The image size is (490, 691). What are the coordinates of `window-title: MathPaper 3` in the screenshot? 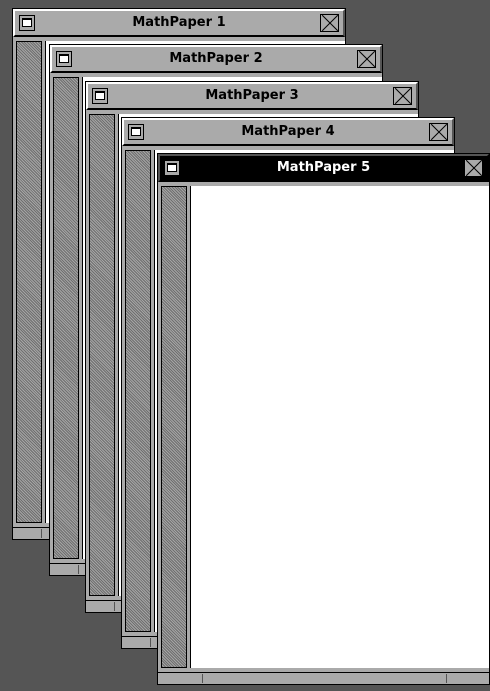 It's located at (252, 95).